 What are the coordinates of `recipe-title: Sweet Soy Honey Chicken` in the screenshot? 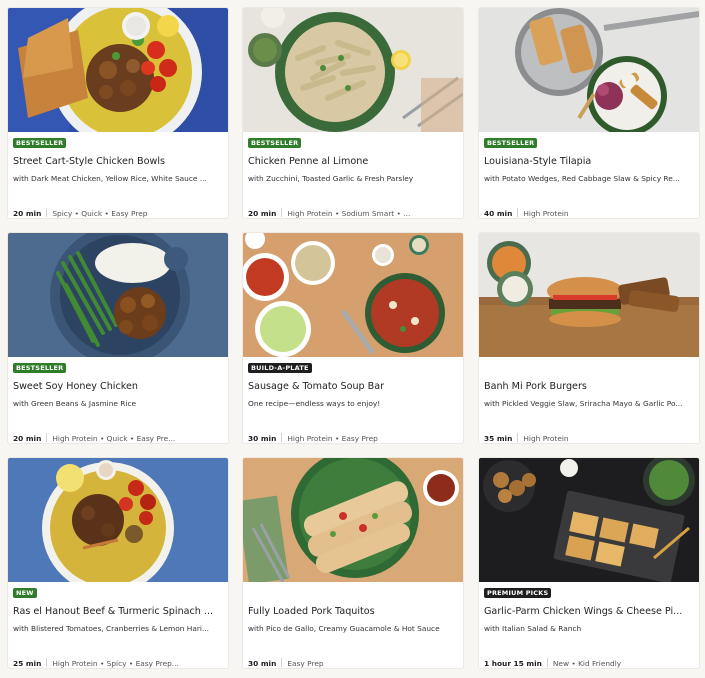 It's located at (118, 386).